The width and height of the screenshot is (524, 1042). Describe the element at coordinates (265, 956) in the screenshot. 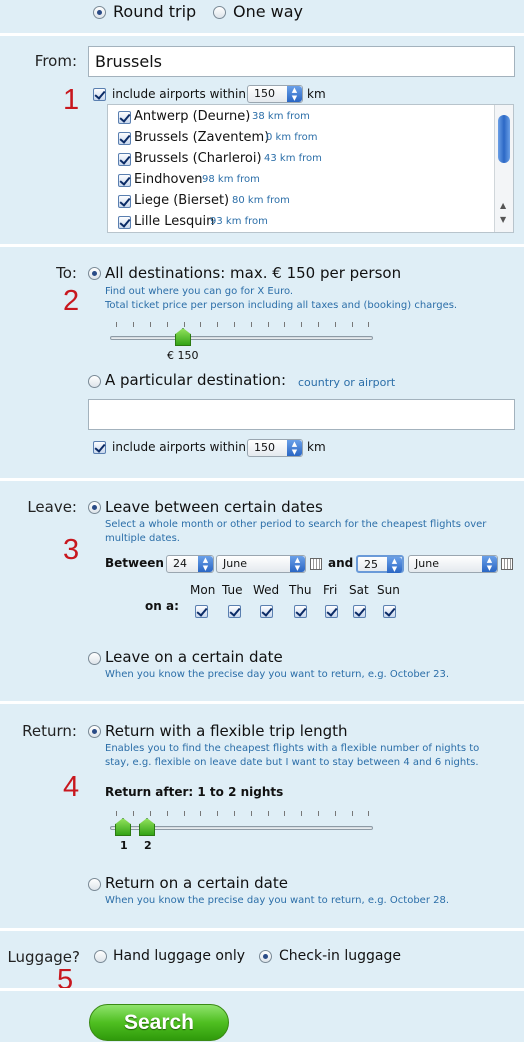

I see `checkin-luggage-radio` at that location.